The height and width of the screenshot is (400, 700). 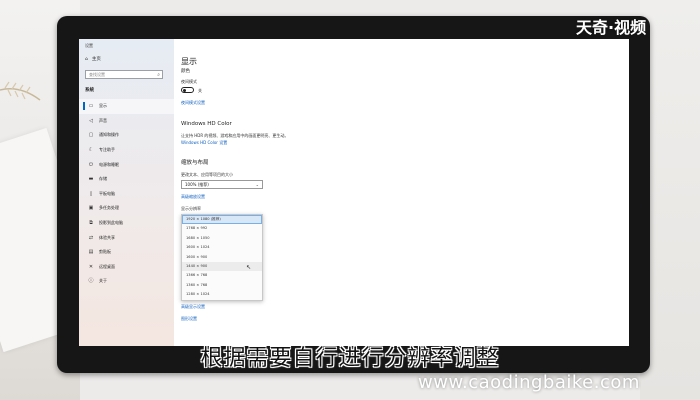 I want to click on multitask-icon: ▣, so click(x=91, y=208).